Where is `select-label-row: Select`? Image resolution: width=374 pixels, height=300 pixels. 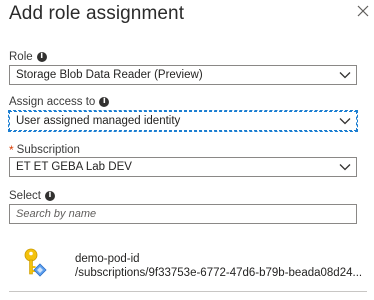
select-label-row: Select is located at coordinates (32, 196).